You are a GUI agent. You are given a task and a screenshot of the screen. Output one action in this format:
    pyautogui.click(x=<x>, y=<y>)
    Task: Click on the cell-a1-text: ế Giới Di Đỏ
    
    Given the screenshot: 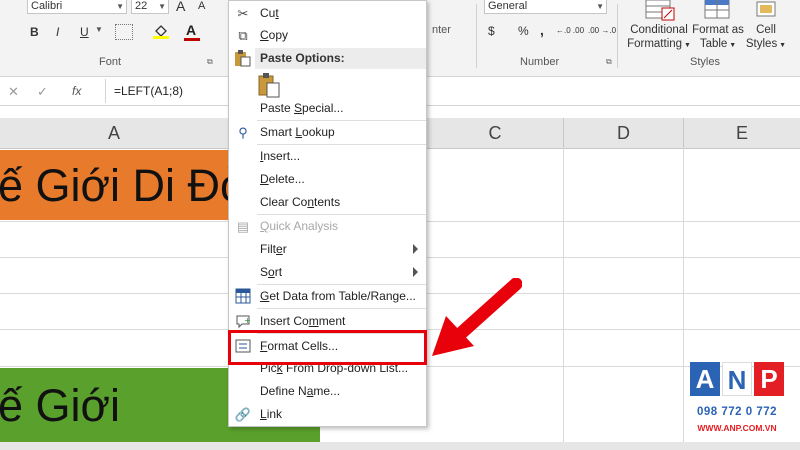 What is the action you would take?
    pyautogui.click(x=114, y=185)
    